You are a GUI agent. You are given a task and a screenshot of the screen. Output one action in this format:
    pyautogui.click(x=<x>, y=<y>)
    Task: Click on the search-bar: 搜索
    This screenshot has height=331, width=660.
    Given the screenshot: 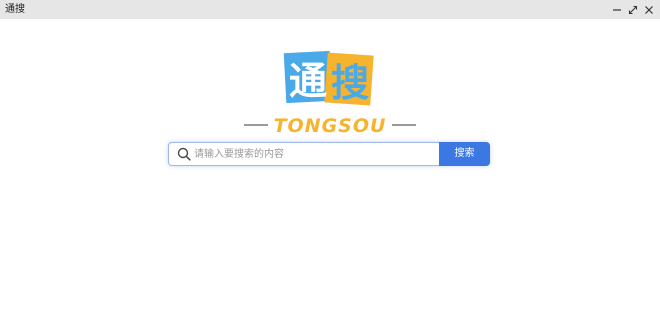 What is the action you would take?
    pyautogui.click(x=329, y=154)
    